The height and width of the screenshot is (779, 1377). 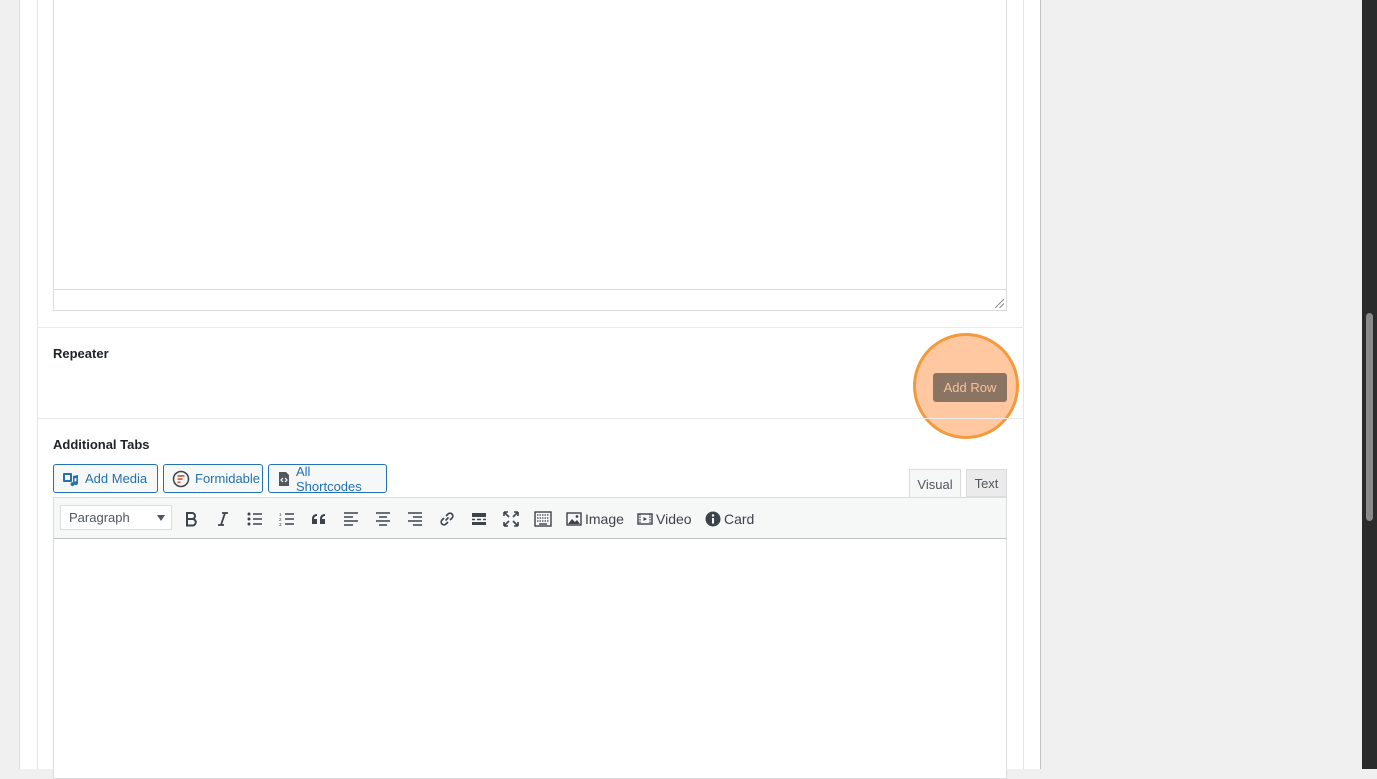 I want to click on fullscreen-icon, so click(x=511, y=519).